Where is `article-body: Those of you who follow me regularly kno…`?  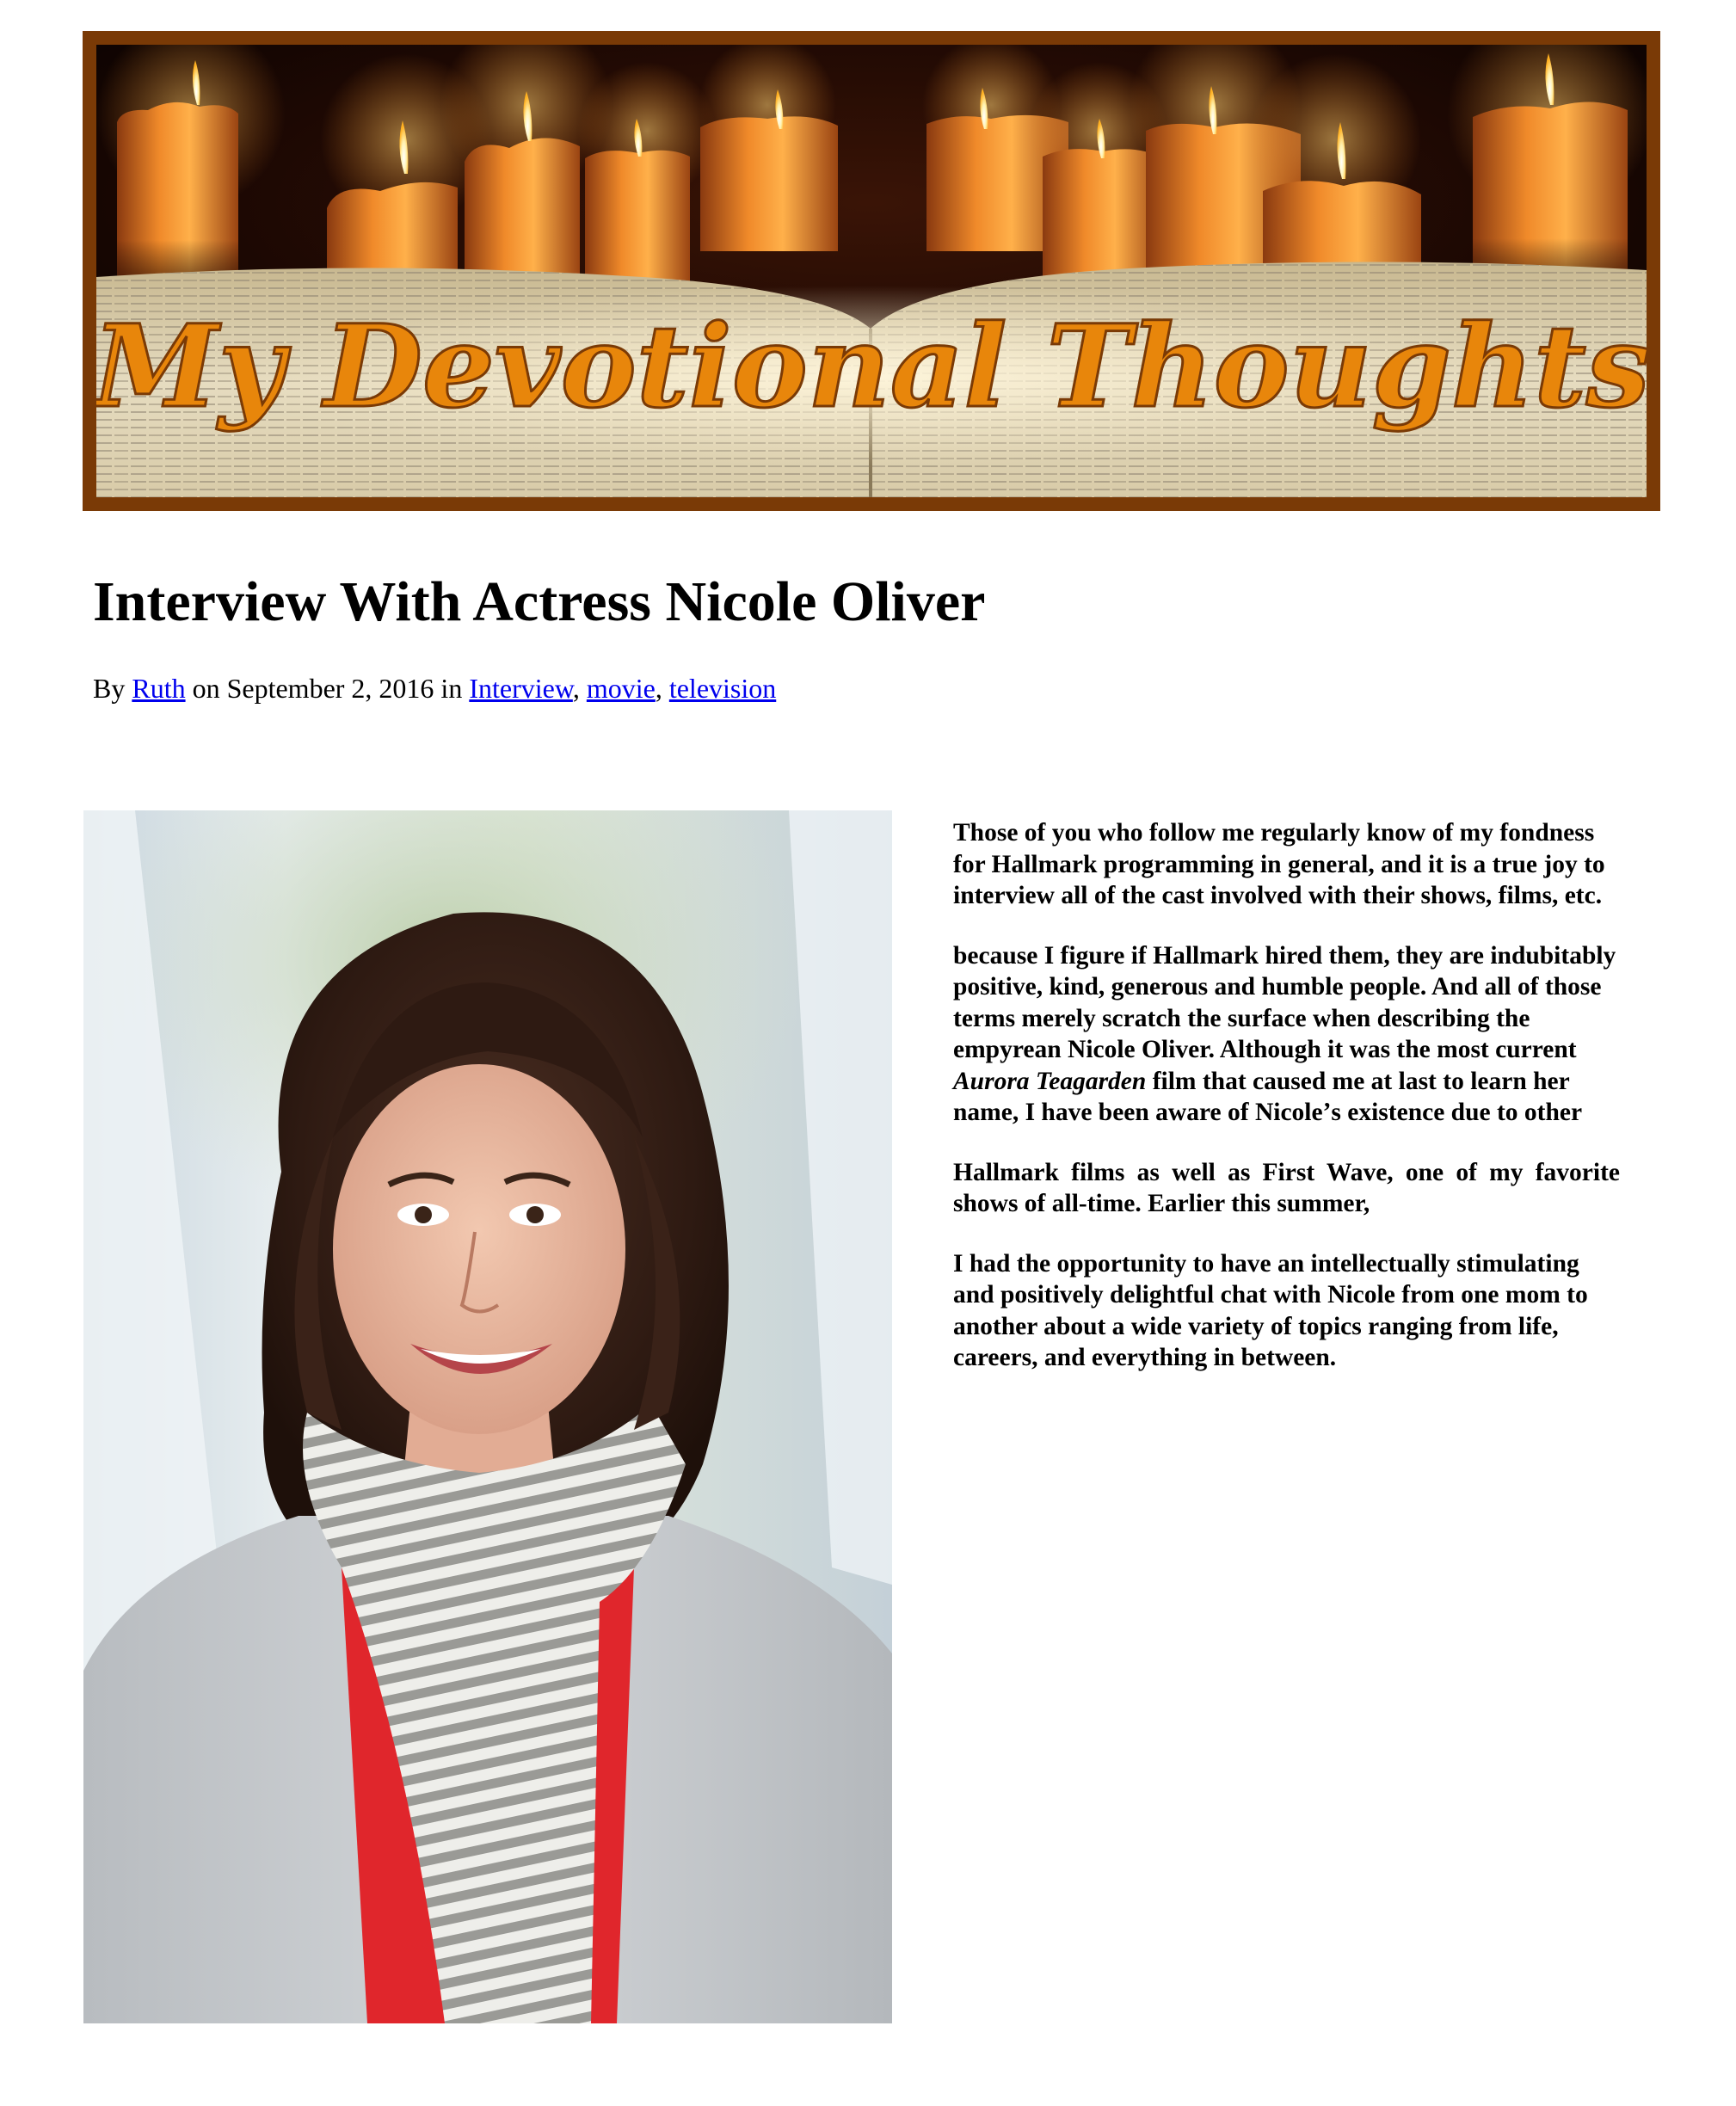
article-body: Those of you who follow me regularly kno… is located at coordinates (1286, 1110).